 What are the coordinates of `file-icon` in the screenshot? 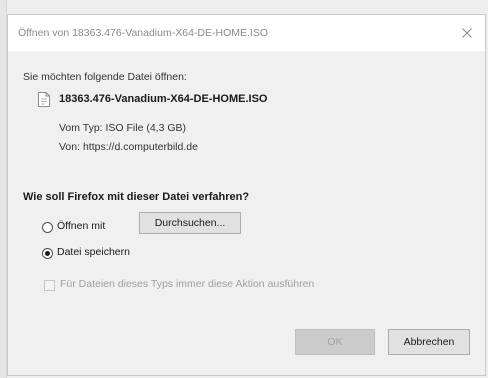 It's located at (44, 99).